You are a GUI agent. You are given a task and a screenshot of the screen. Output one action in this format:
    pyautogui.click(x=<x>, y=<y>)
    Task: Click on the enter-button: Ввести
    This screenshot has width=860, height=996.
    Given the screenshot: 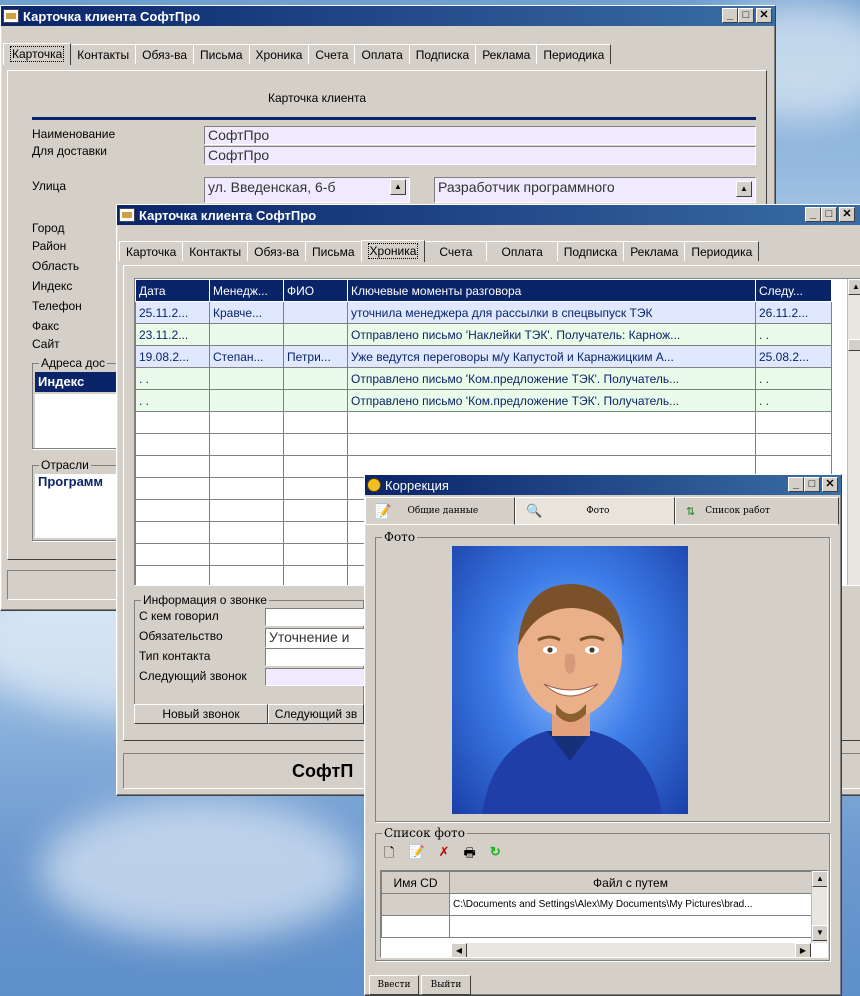 What is the action you would take?
    pyautogui.click(x=394, y=985)
    